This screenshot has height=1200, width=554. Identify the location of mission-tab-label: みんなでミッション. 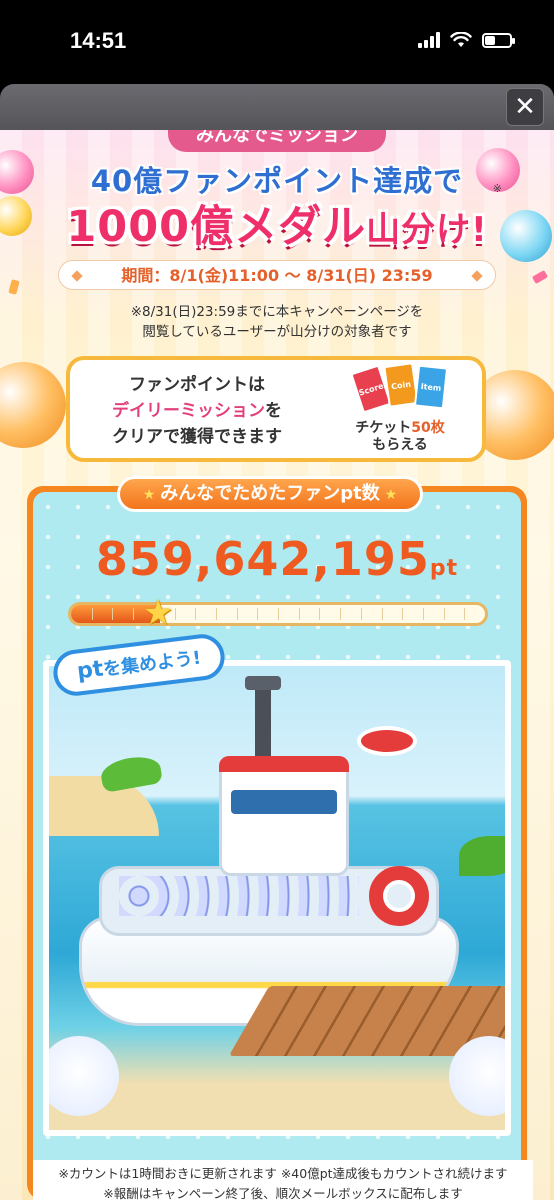
(277, 141).